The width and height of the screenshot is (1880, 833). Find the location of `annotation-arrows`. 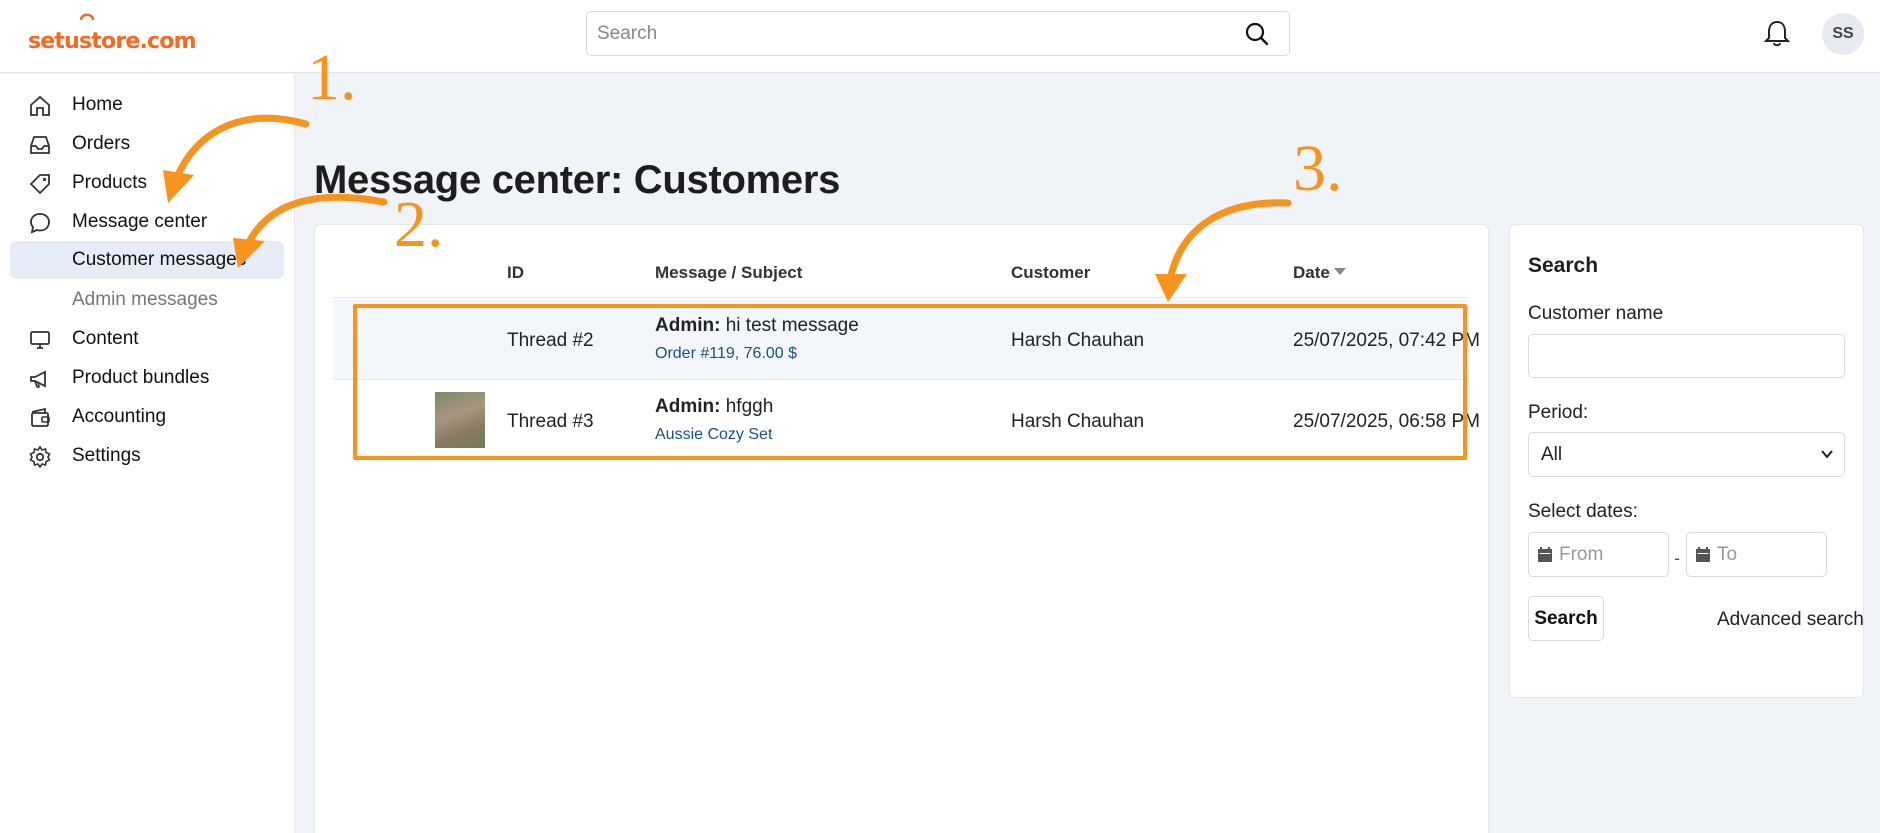

annotation-arrows is located at coordinates (727, 208).